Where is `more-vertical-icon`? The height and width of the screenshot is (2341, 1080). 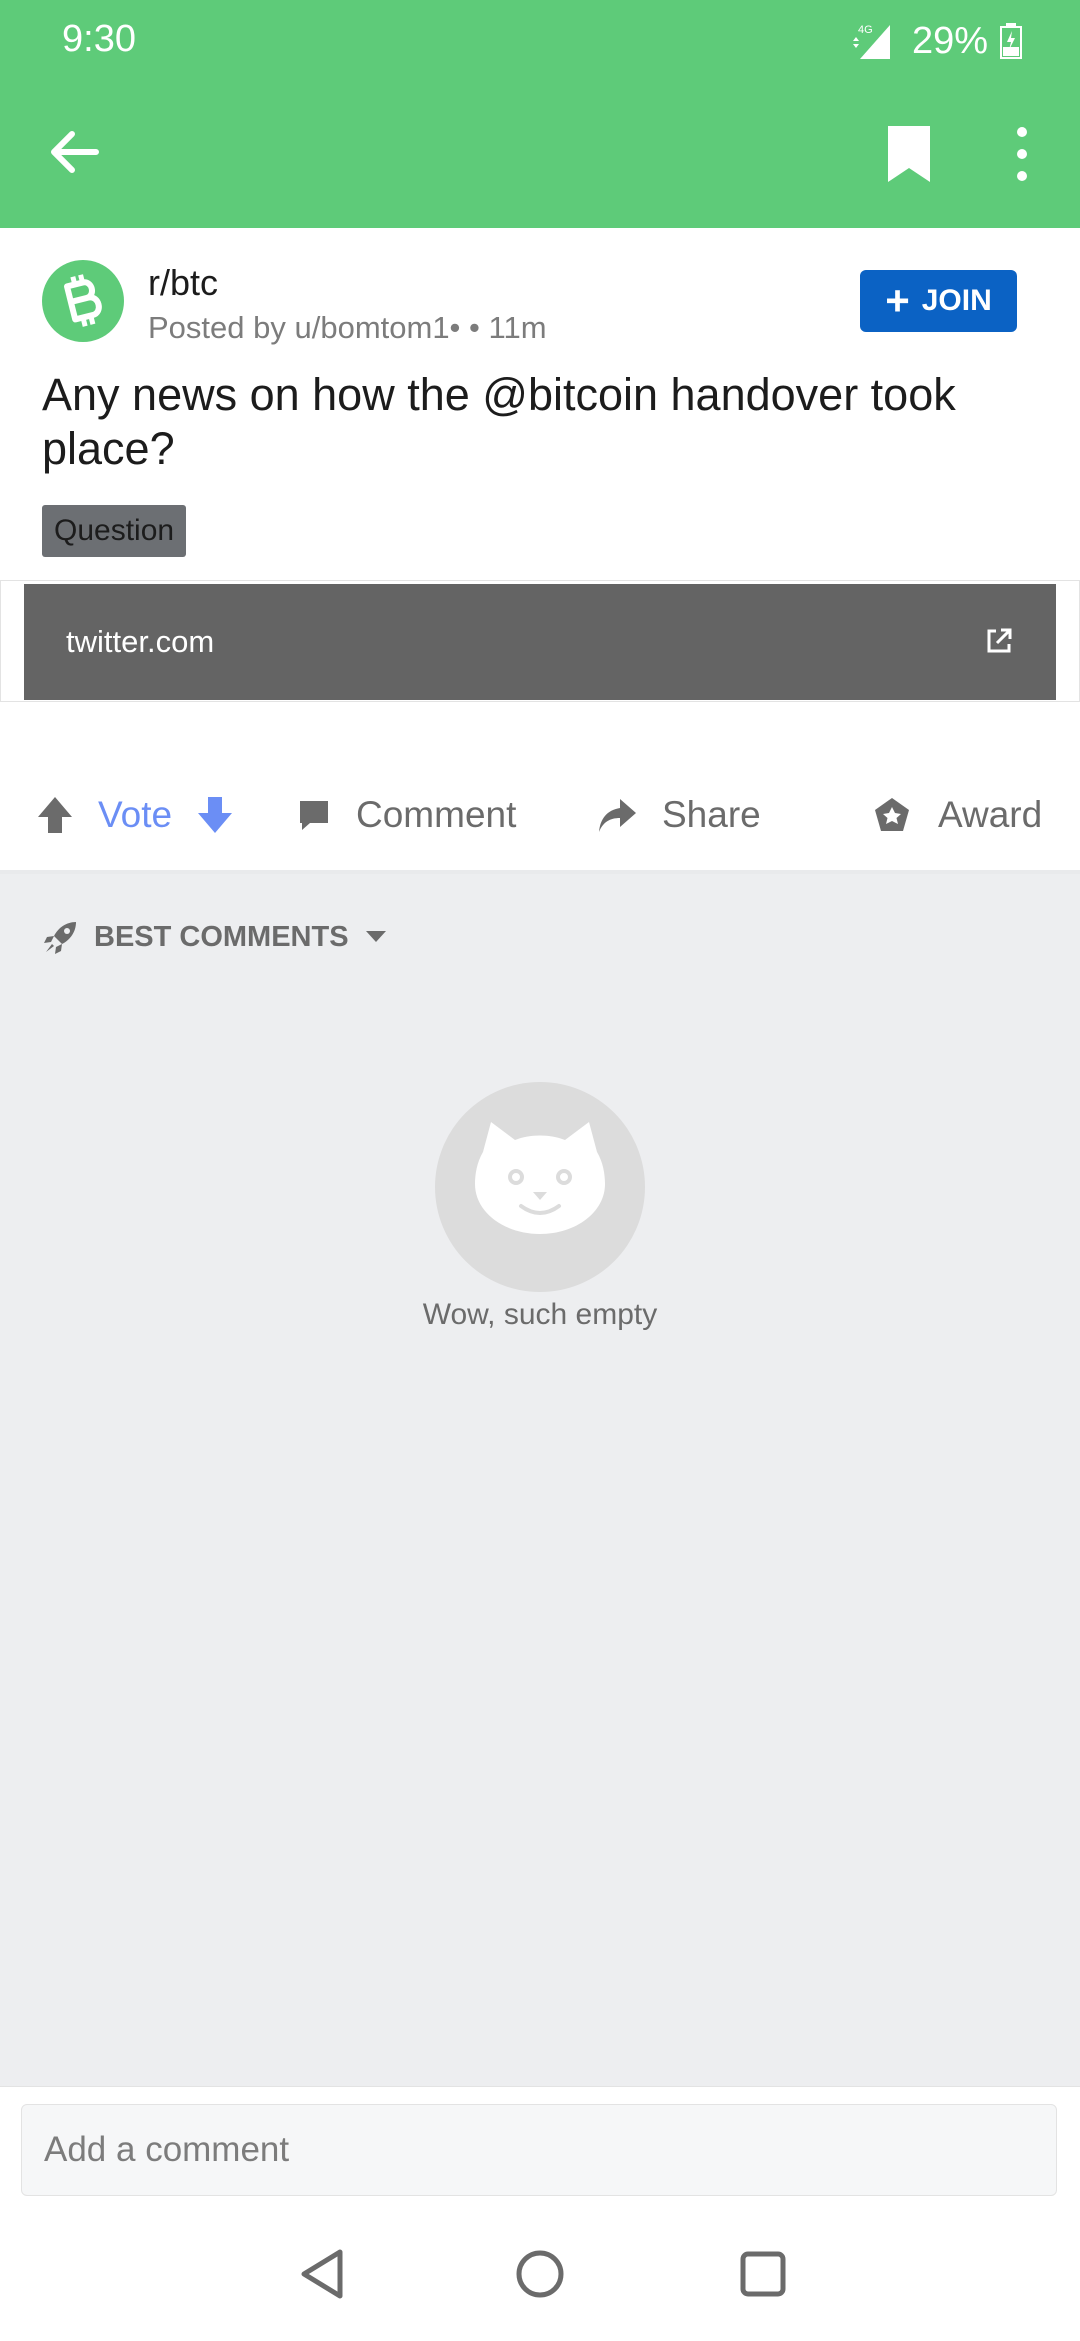
more-vertical-icon is located at coordinates (1022, 154).